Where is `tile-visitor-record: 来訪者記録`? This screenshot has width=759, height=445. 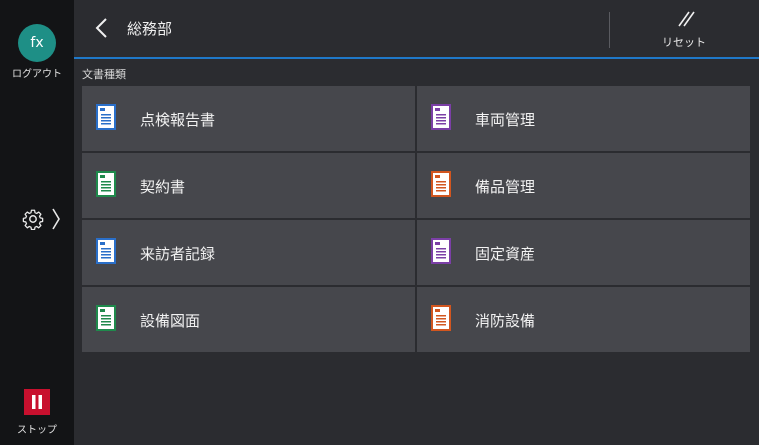 tile-visitor-record: 来訪者記録 is located at coordinates (248, 252).